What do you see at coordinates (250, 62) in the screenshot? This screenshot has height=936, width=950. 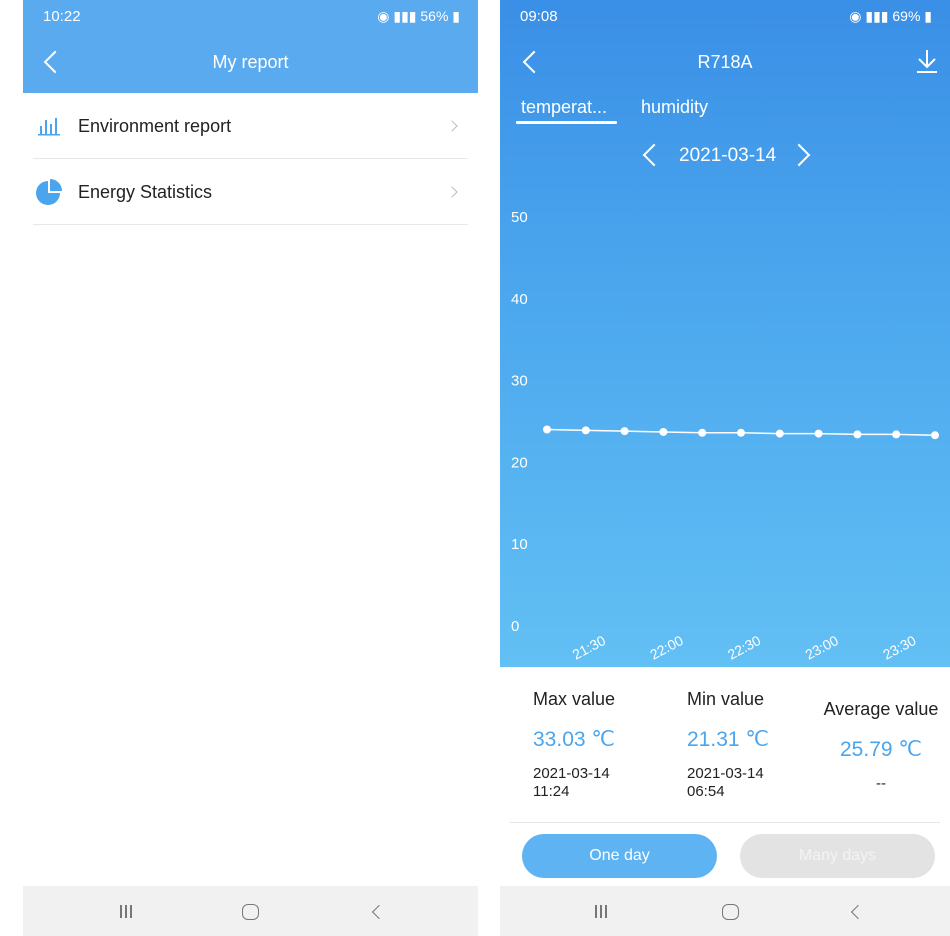 I see `page-title: My report` at bounding box center [250, 62].